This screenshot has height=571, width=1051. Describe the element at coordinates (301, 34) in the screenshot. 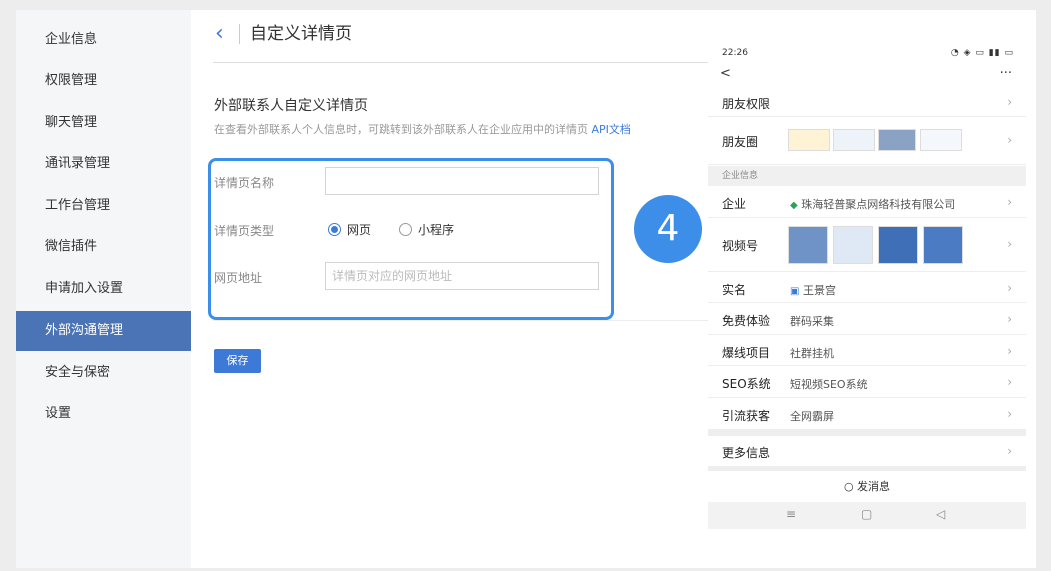

I see `page-title: 自定义详情页` at that location.